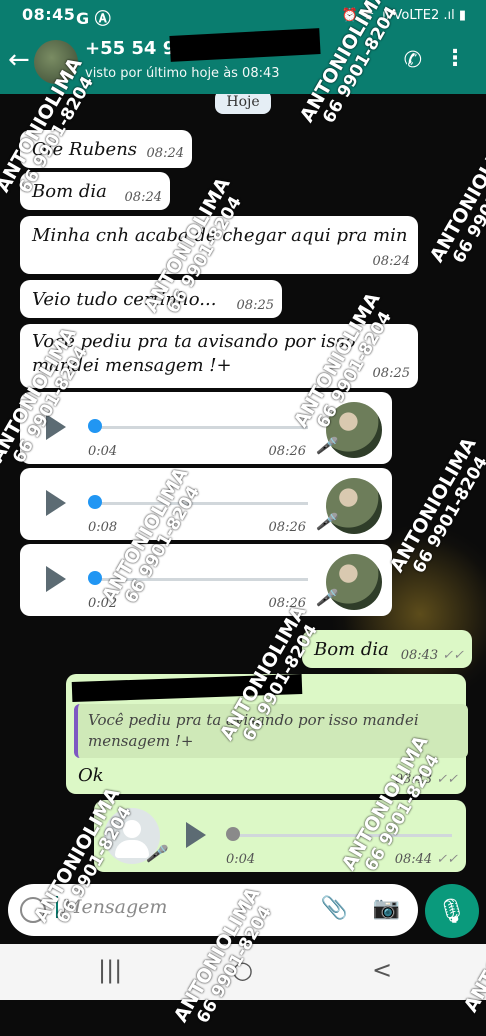 This screenshot has width=486, height=1036. I want to click on system-nav-bar: ||| ○ <, so click(243, 972).